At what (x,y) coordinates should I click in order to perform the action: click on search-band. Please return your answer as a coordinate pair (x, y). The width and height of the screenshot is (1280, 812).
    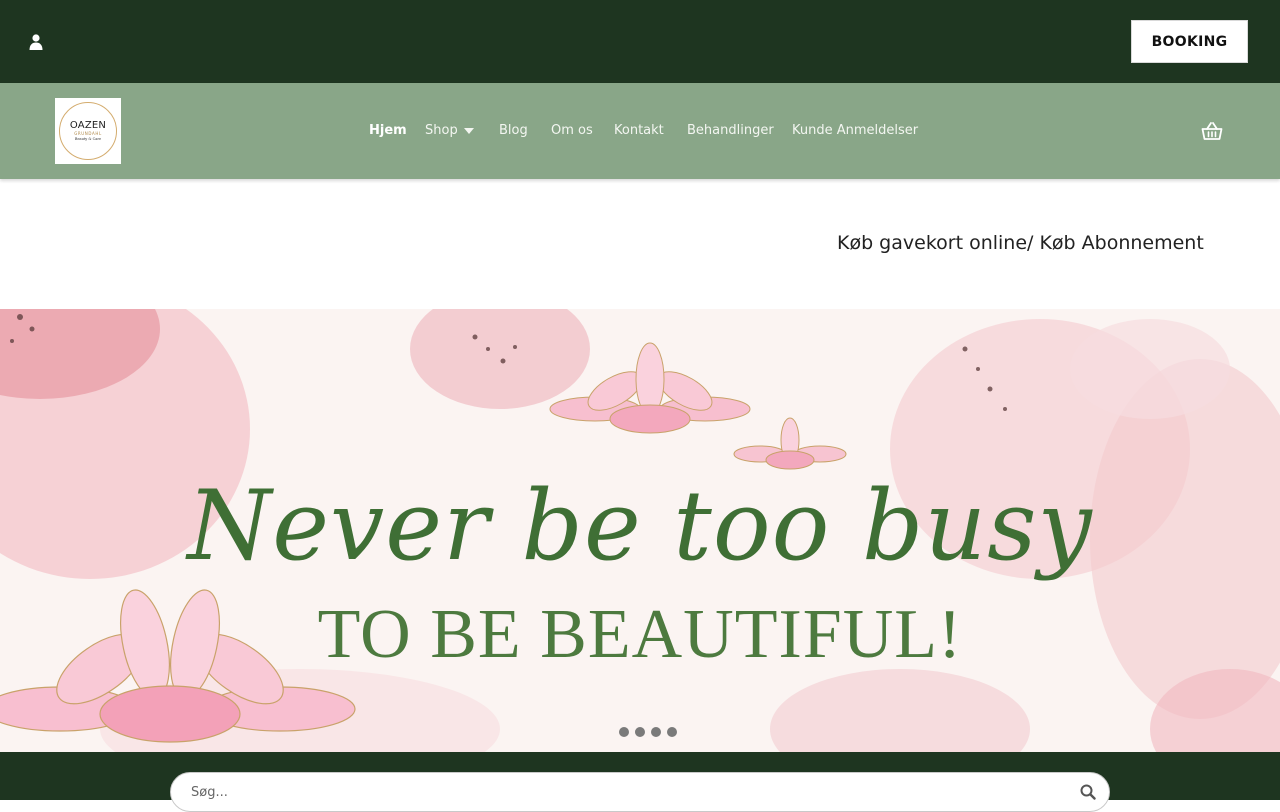
    Looking at the image, I should click on (640, 782).